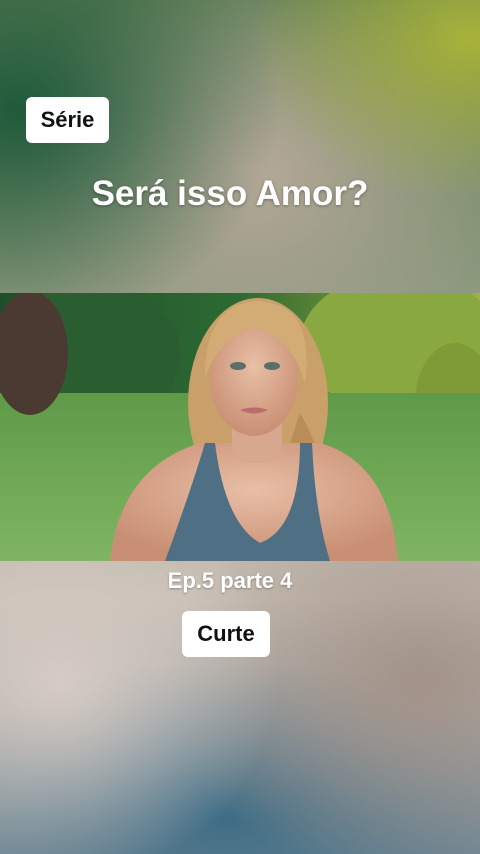 This screenshot has width=480, height=854. I want to click on series-badge-label: Série, so click(67, 119).